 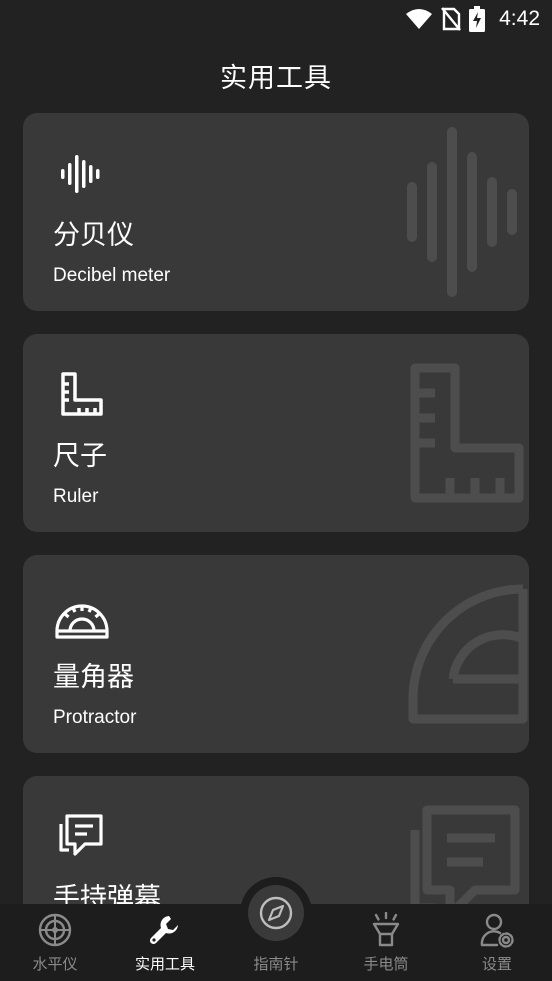 I want to click on decibel-meter-title: 分贝仪, so click(x=93, y=235).